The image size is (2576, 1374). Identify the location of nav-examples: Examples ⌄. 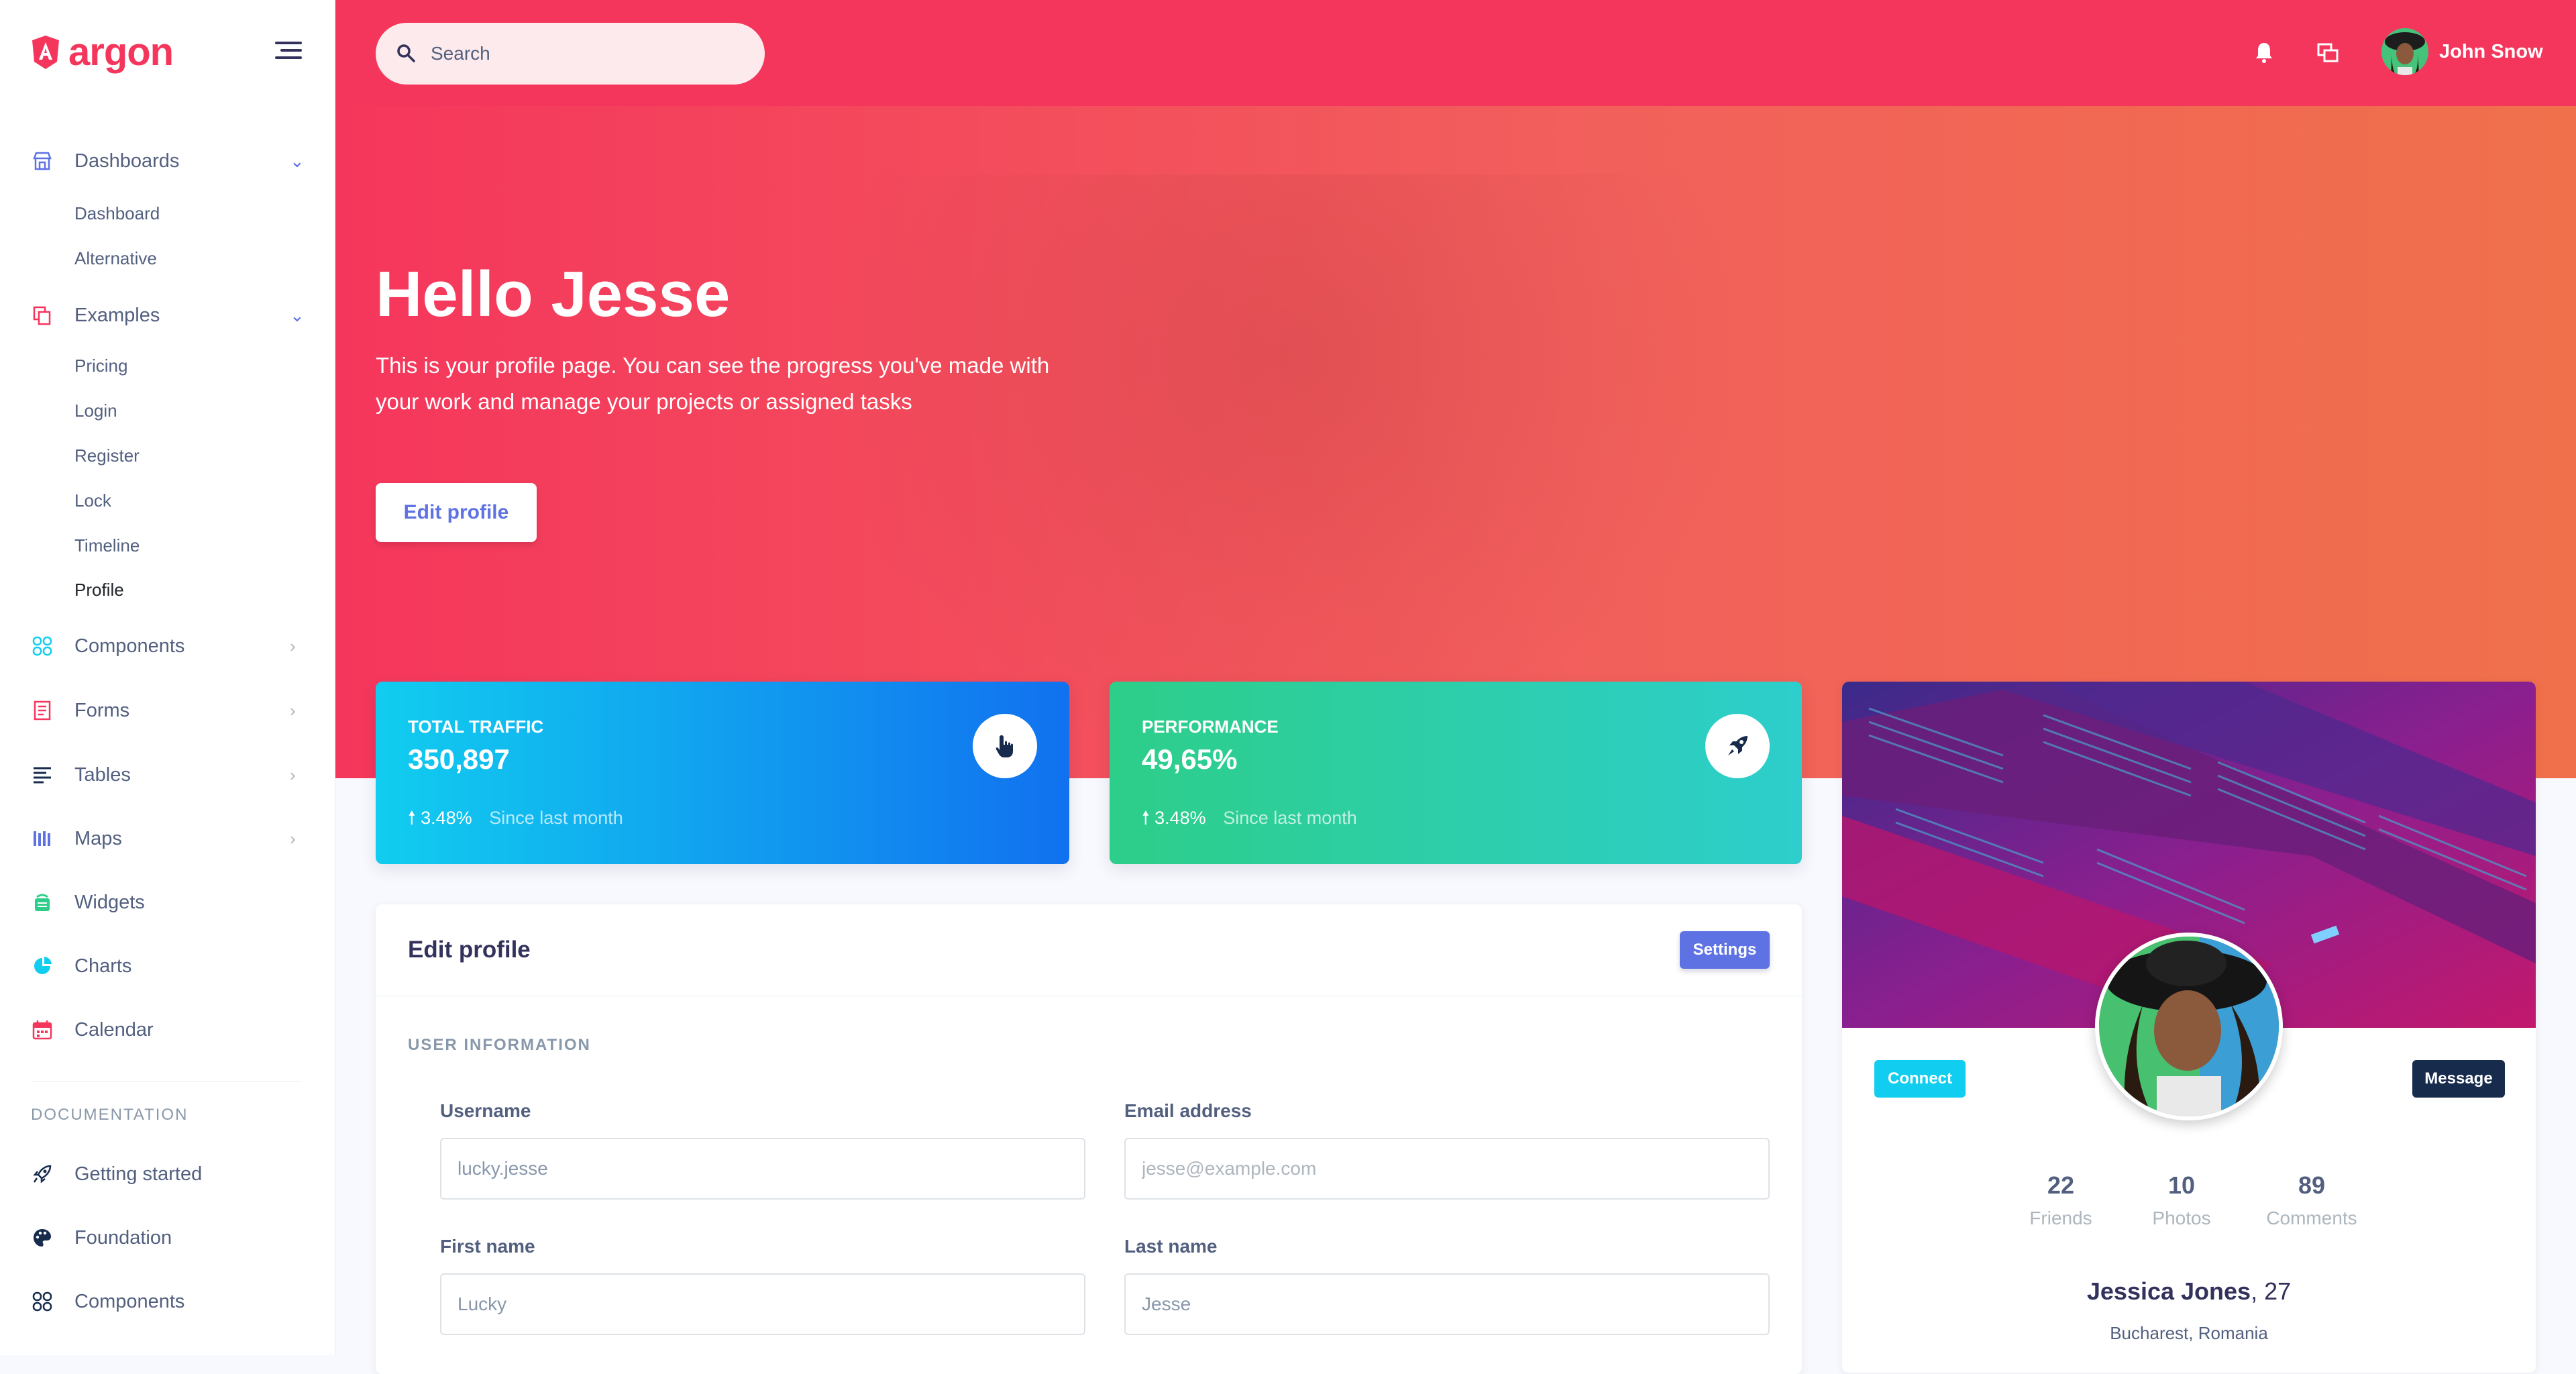
(167, 315).